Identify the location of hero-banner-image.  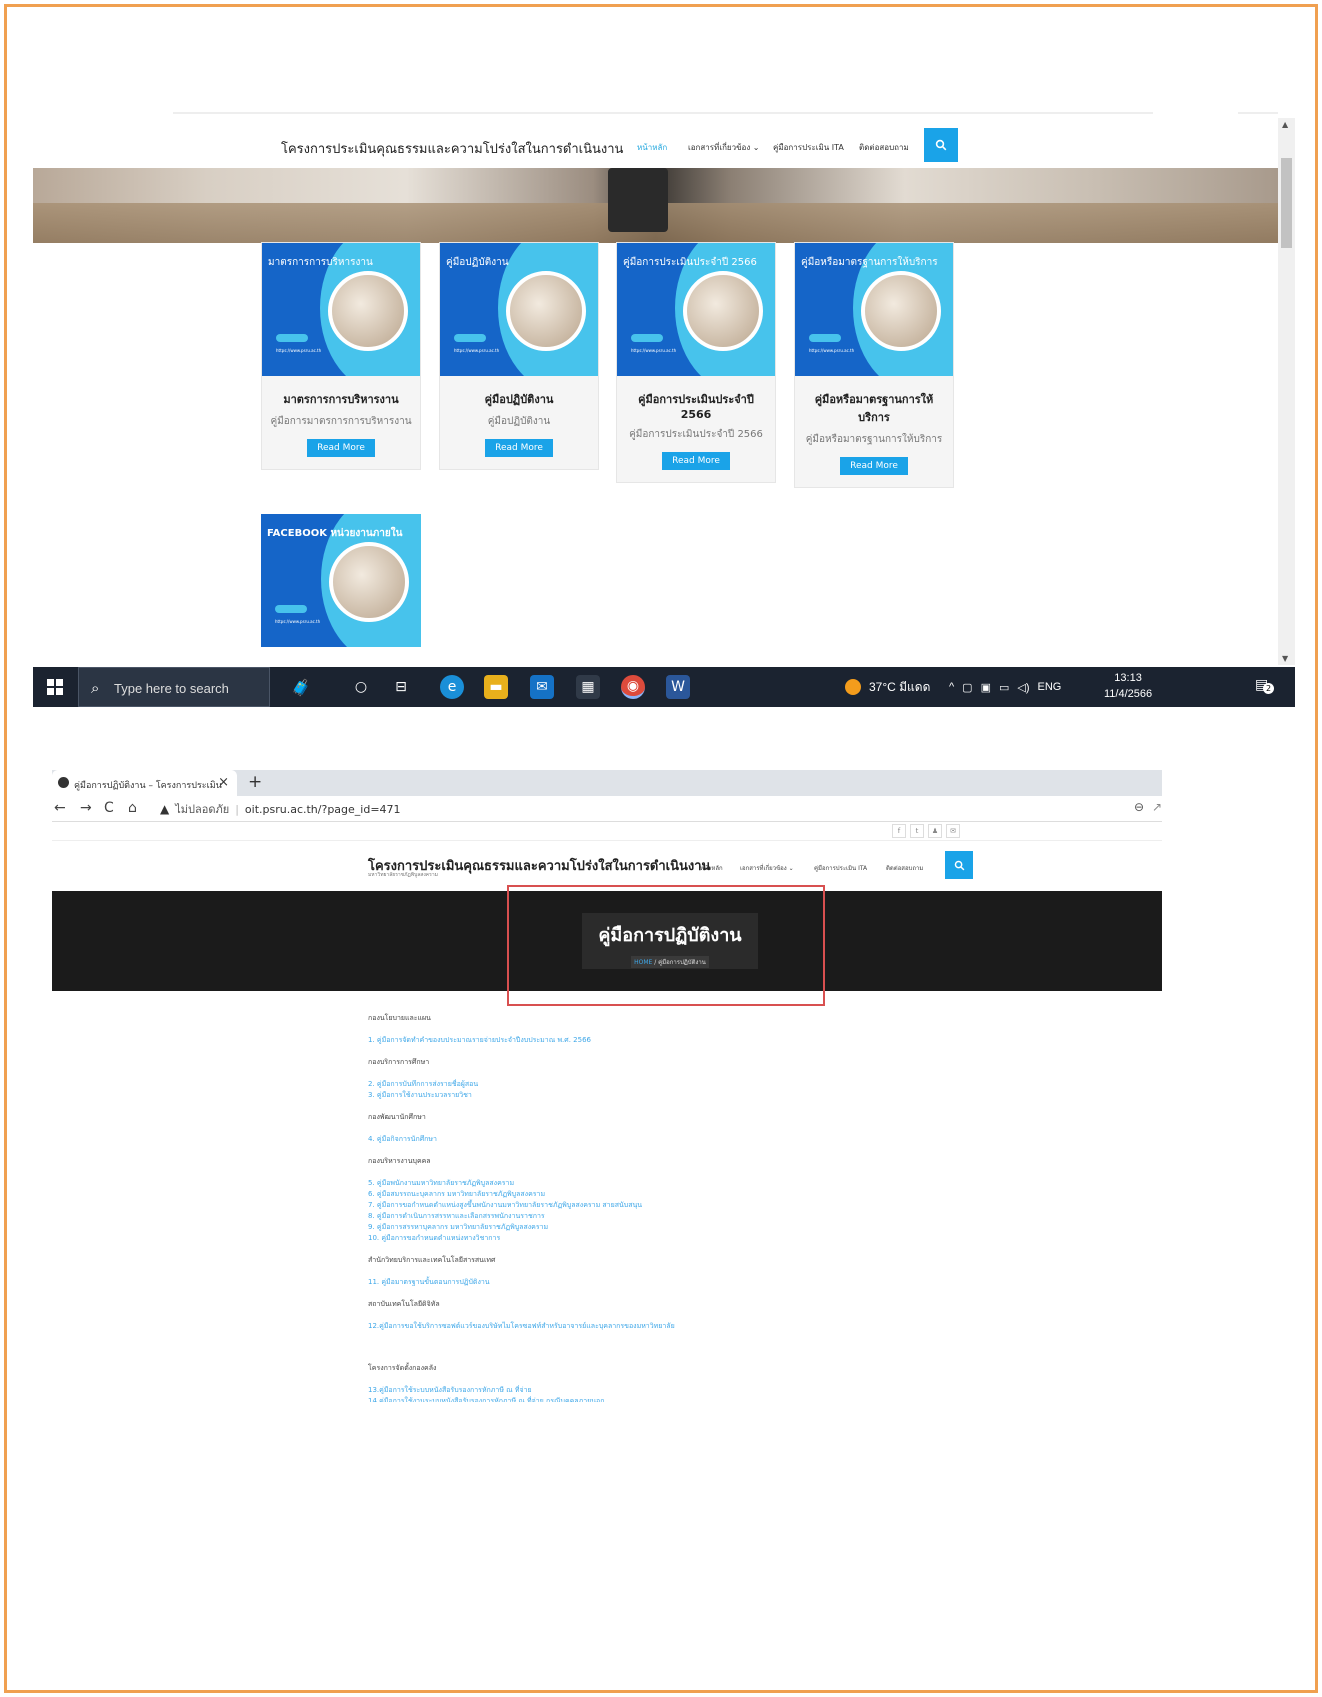
(655, 205).